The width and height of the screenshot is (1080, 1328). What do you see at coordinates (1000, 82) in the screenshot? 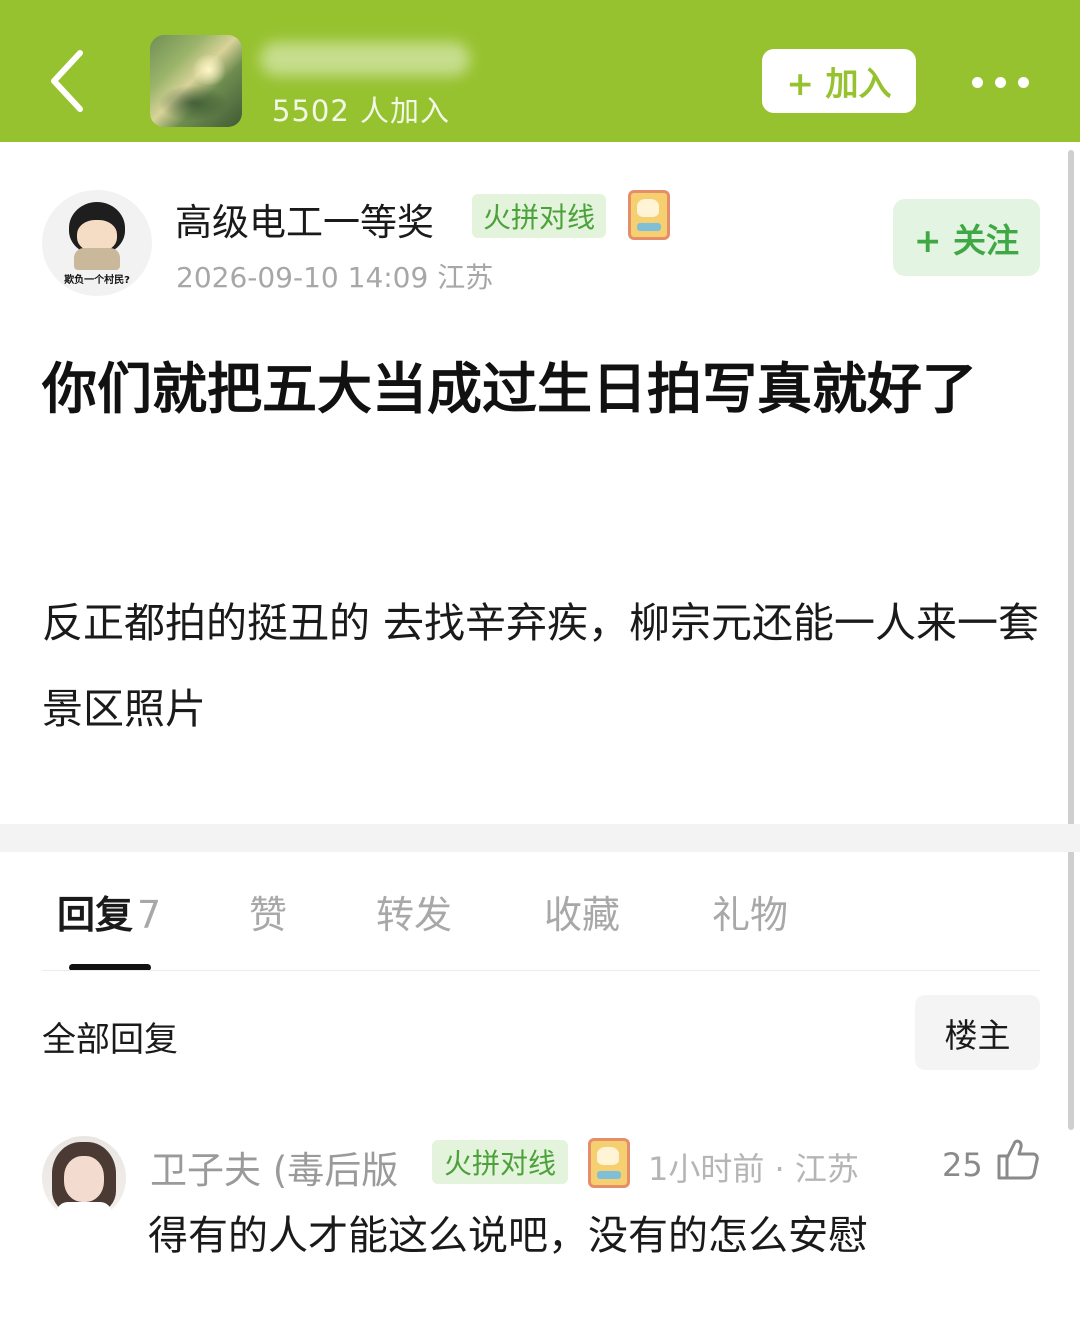
I see `more-dots-icon` at bounding box center [1000, 82].